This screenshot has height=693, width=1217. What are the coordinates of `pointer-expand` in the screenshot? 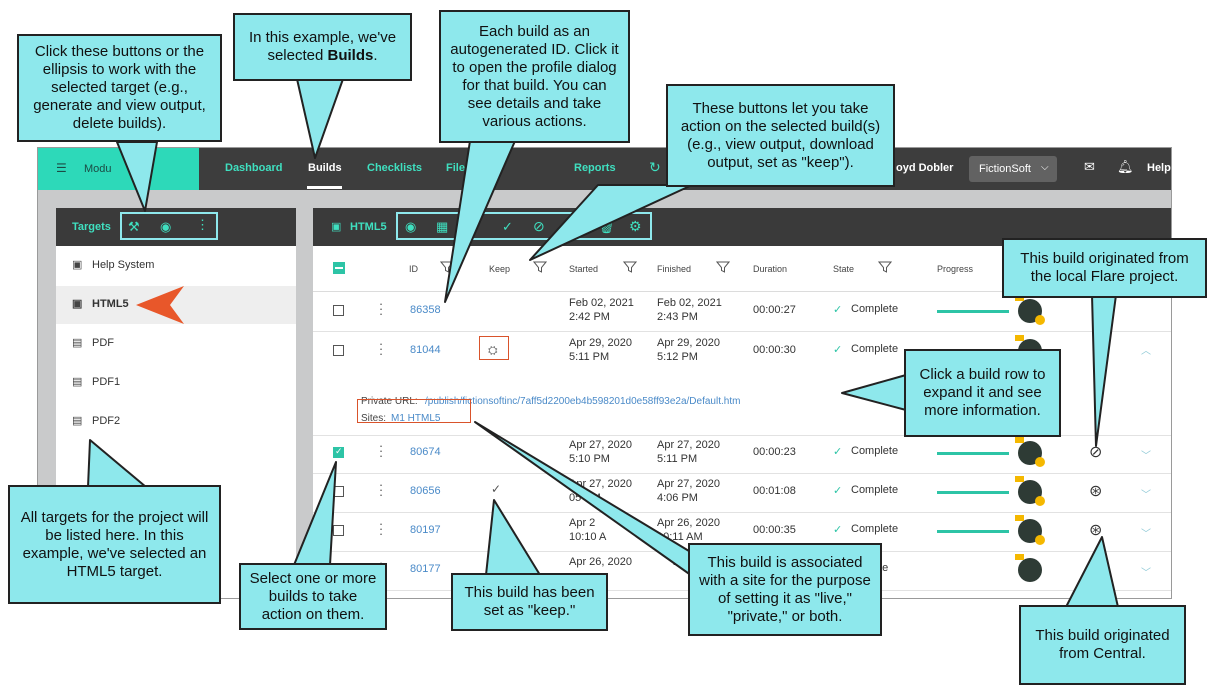 It's located at (874, 392).